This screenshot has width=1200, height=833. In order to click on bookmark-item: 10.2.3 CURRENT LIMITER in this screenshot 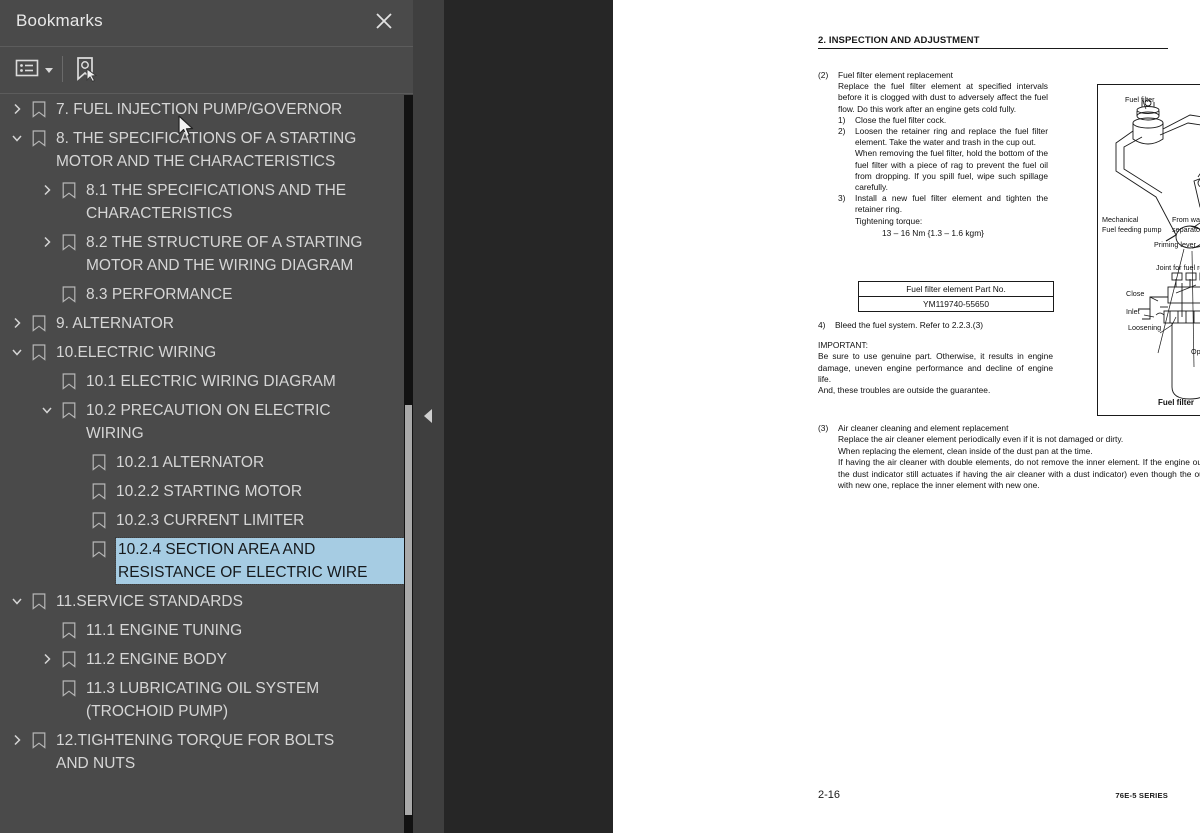, I will do `click(202, 520)`.